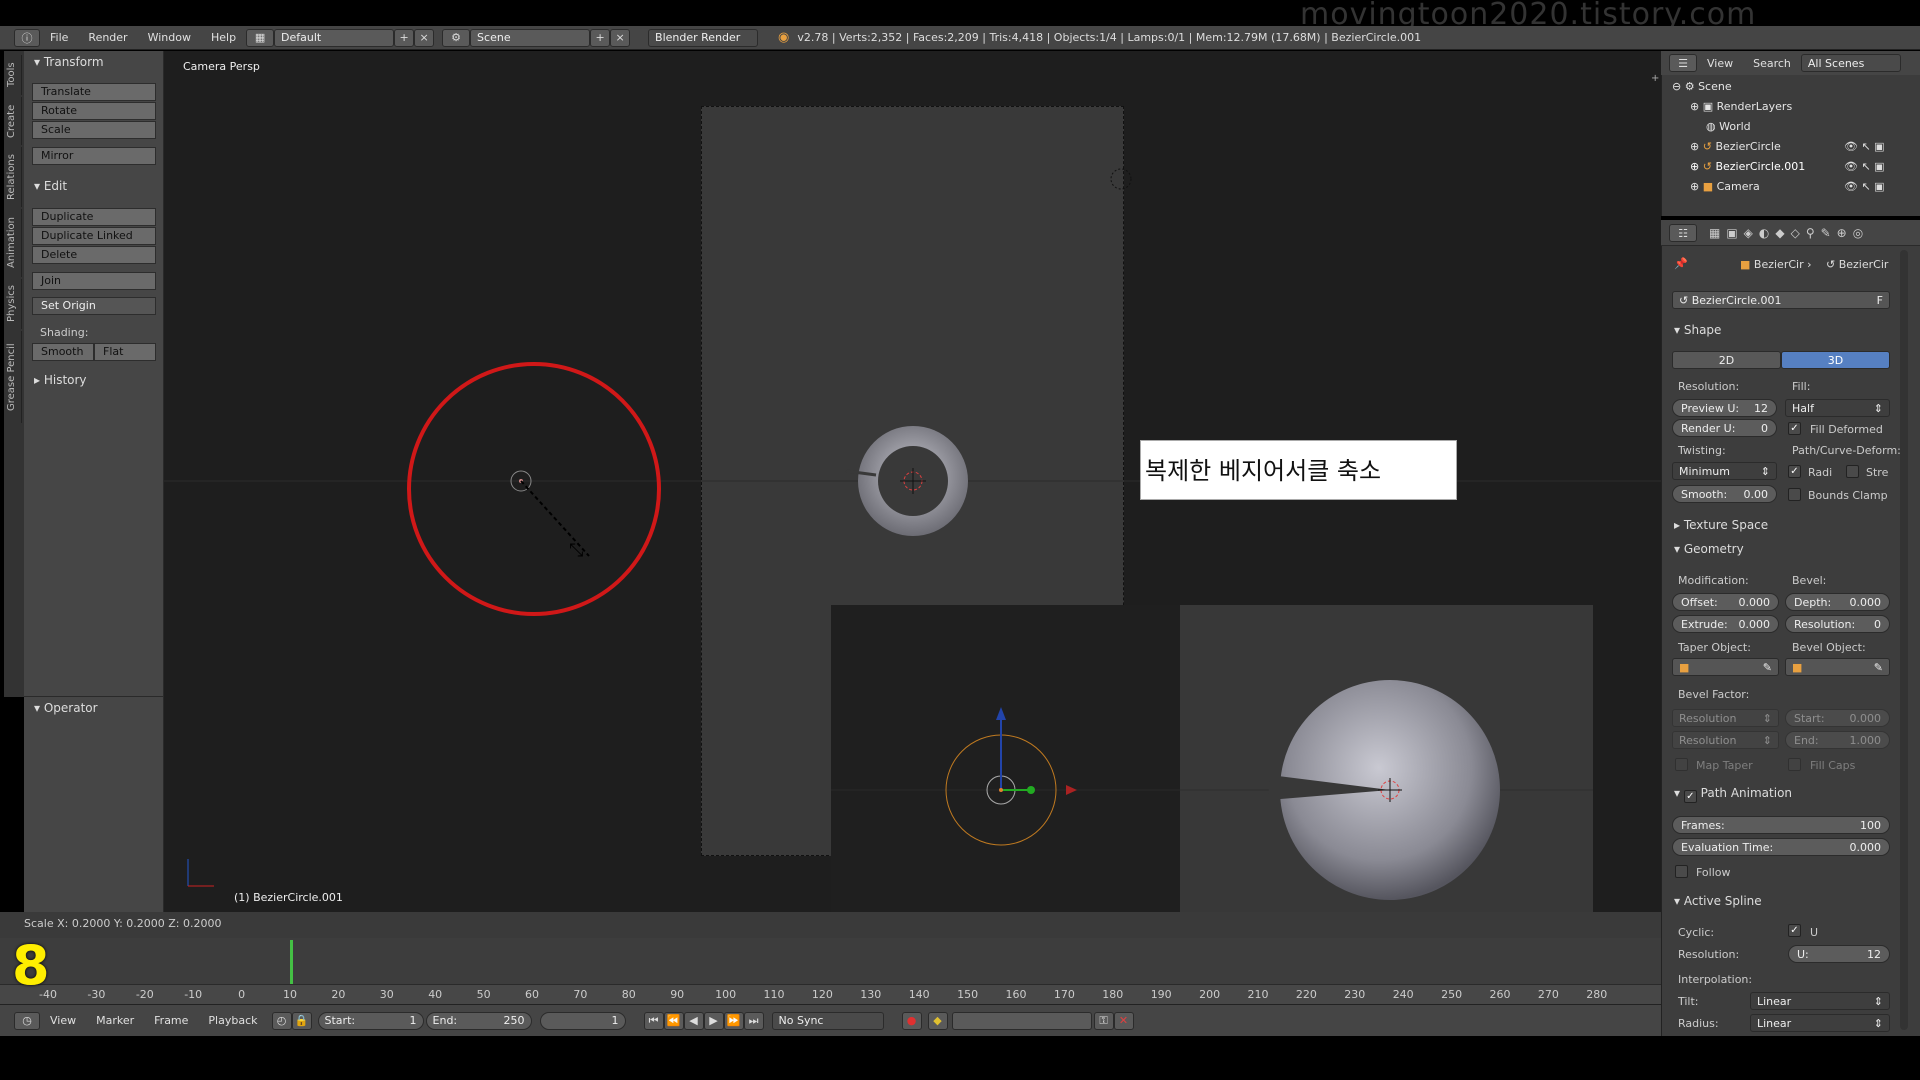  Describe the element at coordinates (301, 1020) in the screenshot. I see `lock-icon: 🔒` at that location.